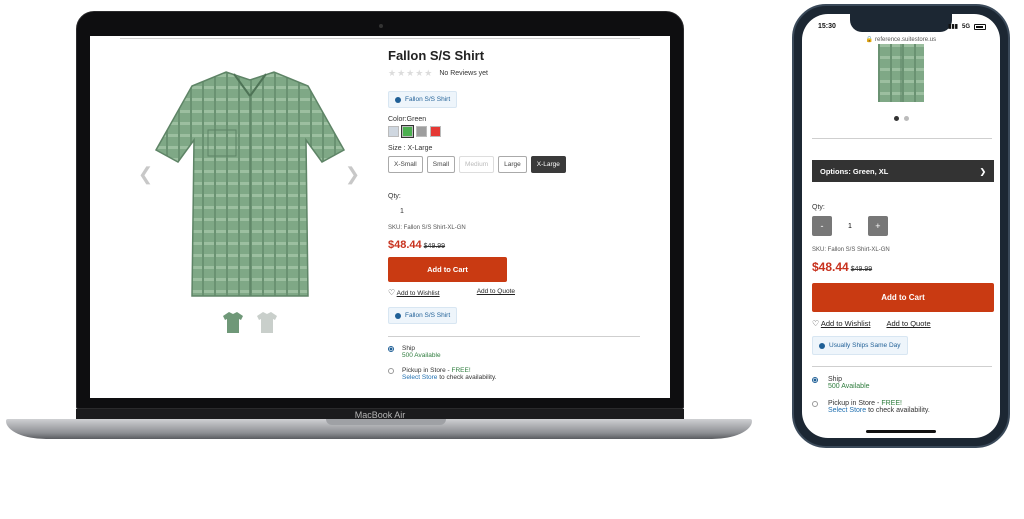  What do you see at coordinates (436, 55) in the screenshot?
I see `product-title: Fallon S/S Shirt` at bounding box center [436, 55].